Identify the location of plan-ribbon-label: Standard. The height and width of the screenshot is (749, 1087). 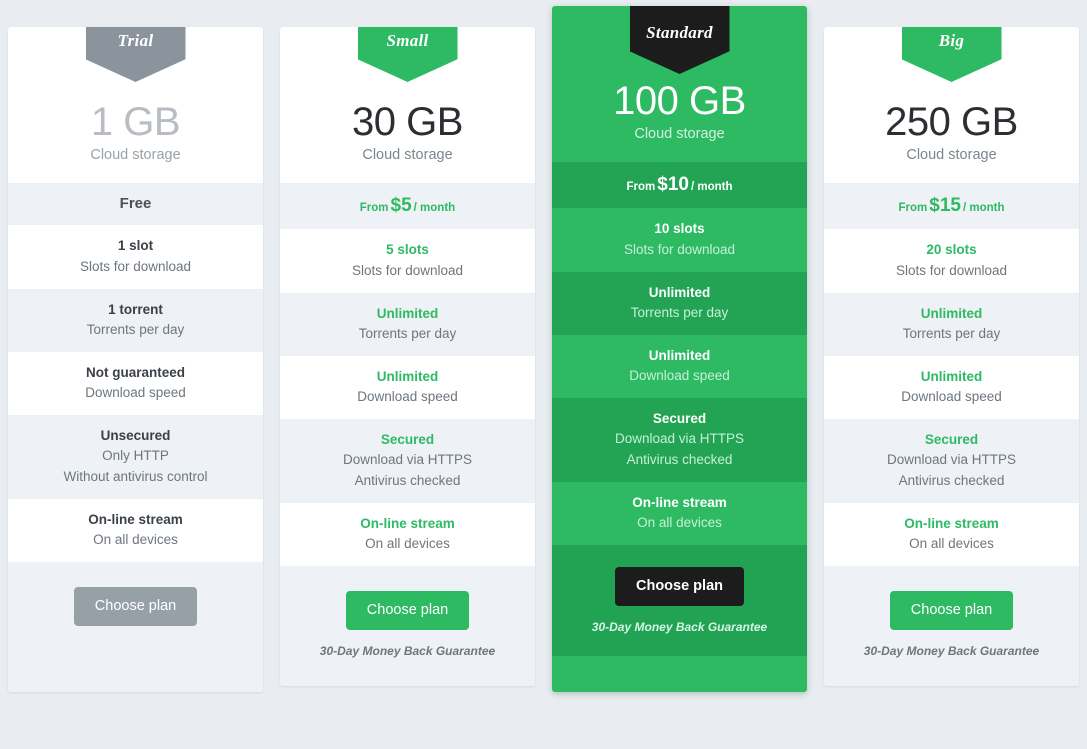
(679, 32).